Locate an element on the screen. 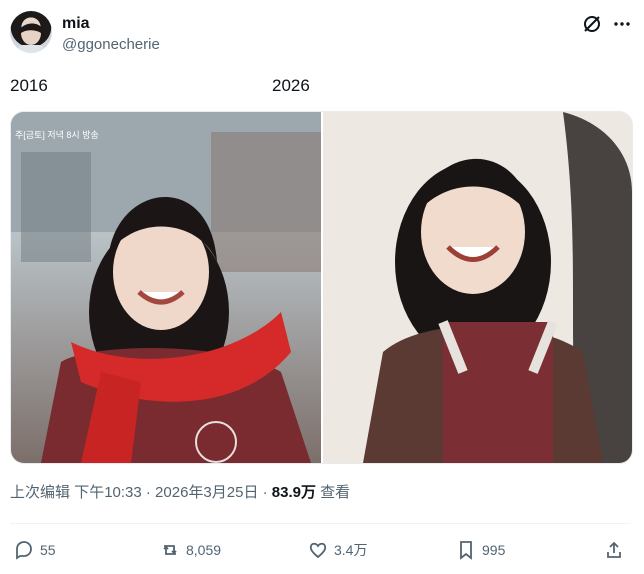 The width and height of the screenshot is (644, 574). share-icon is located at coordinates (614, 549).